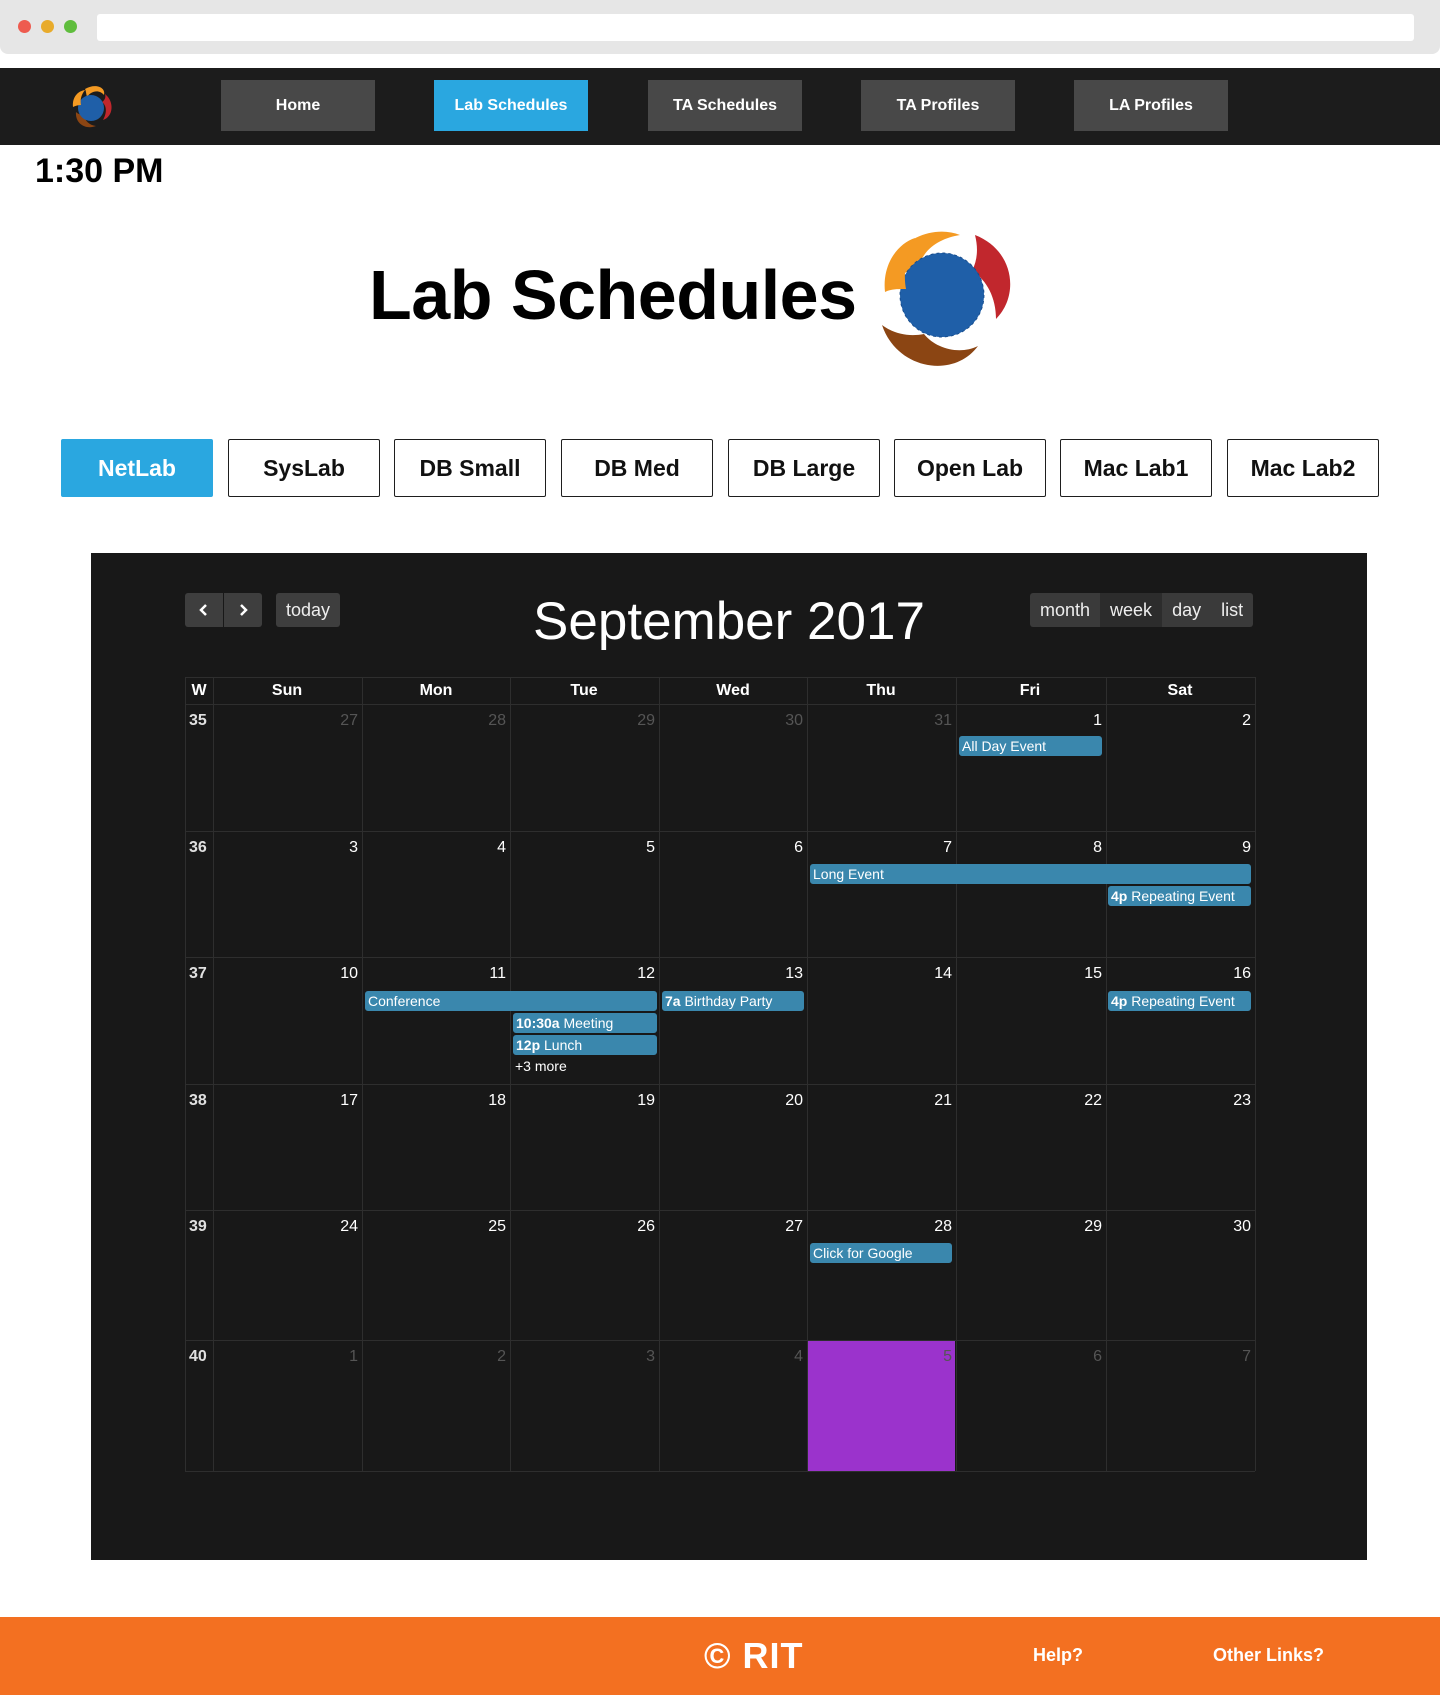 This screenshot has height=1695, width=1440. I want to click on maximize-window-dot, so click(70, 26).